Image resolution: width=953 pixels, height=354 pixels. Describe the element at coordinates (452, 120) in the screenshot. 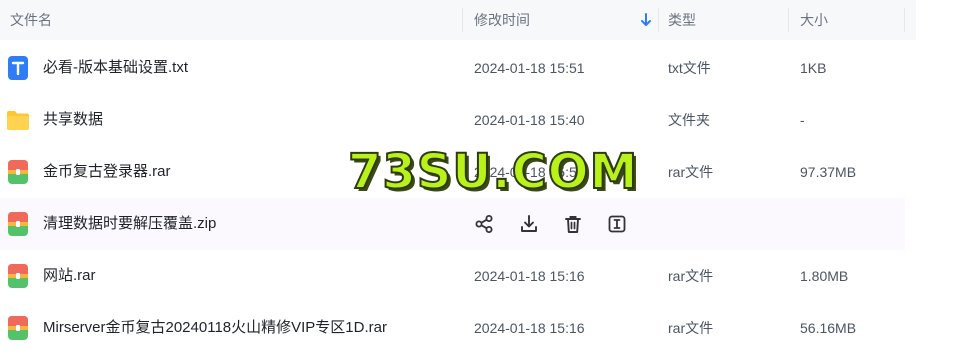

I see `file-row: 共享数据 2024-01-18 15:40 文件夹 -` at that location.